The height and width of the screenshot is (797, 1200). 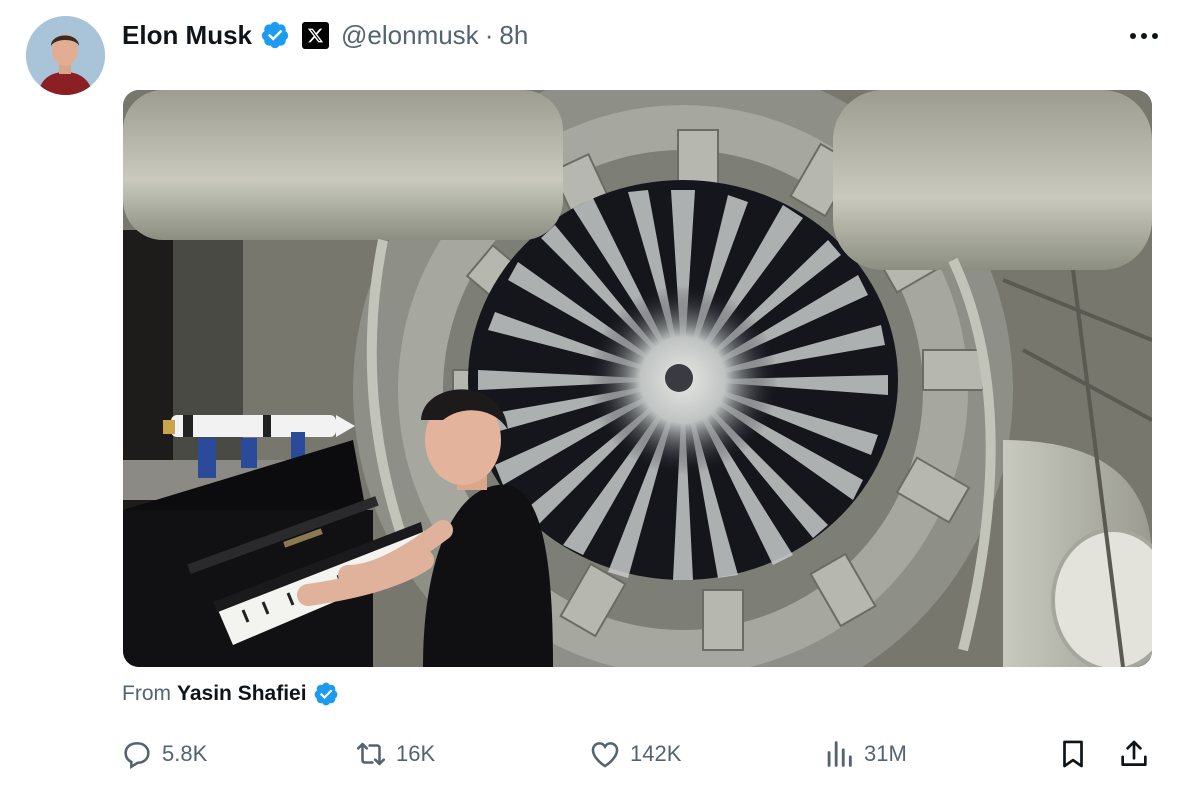 I want to click on bookmark-icon, so click(x=1073, y=754).